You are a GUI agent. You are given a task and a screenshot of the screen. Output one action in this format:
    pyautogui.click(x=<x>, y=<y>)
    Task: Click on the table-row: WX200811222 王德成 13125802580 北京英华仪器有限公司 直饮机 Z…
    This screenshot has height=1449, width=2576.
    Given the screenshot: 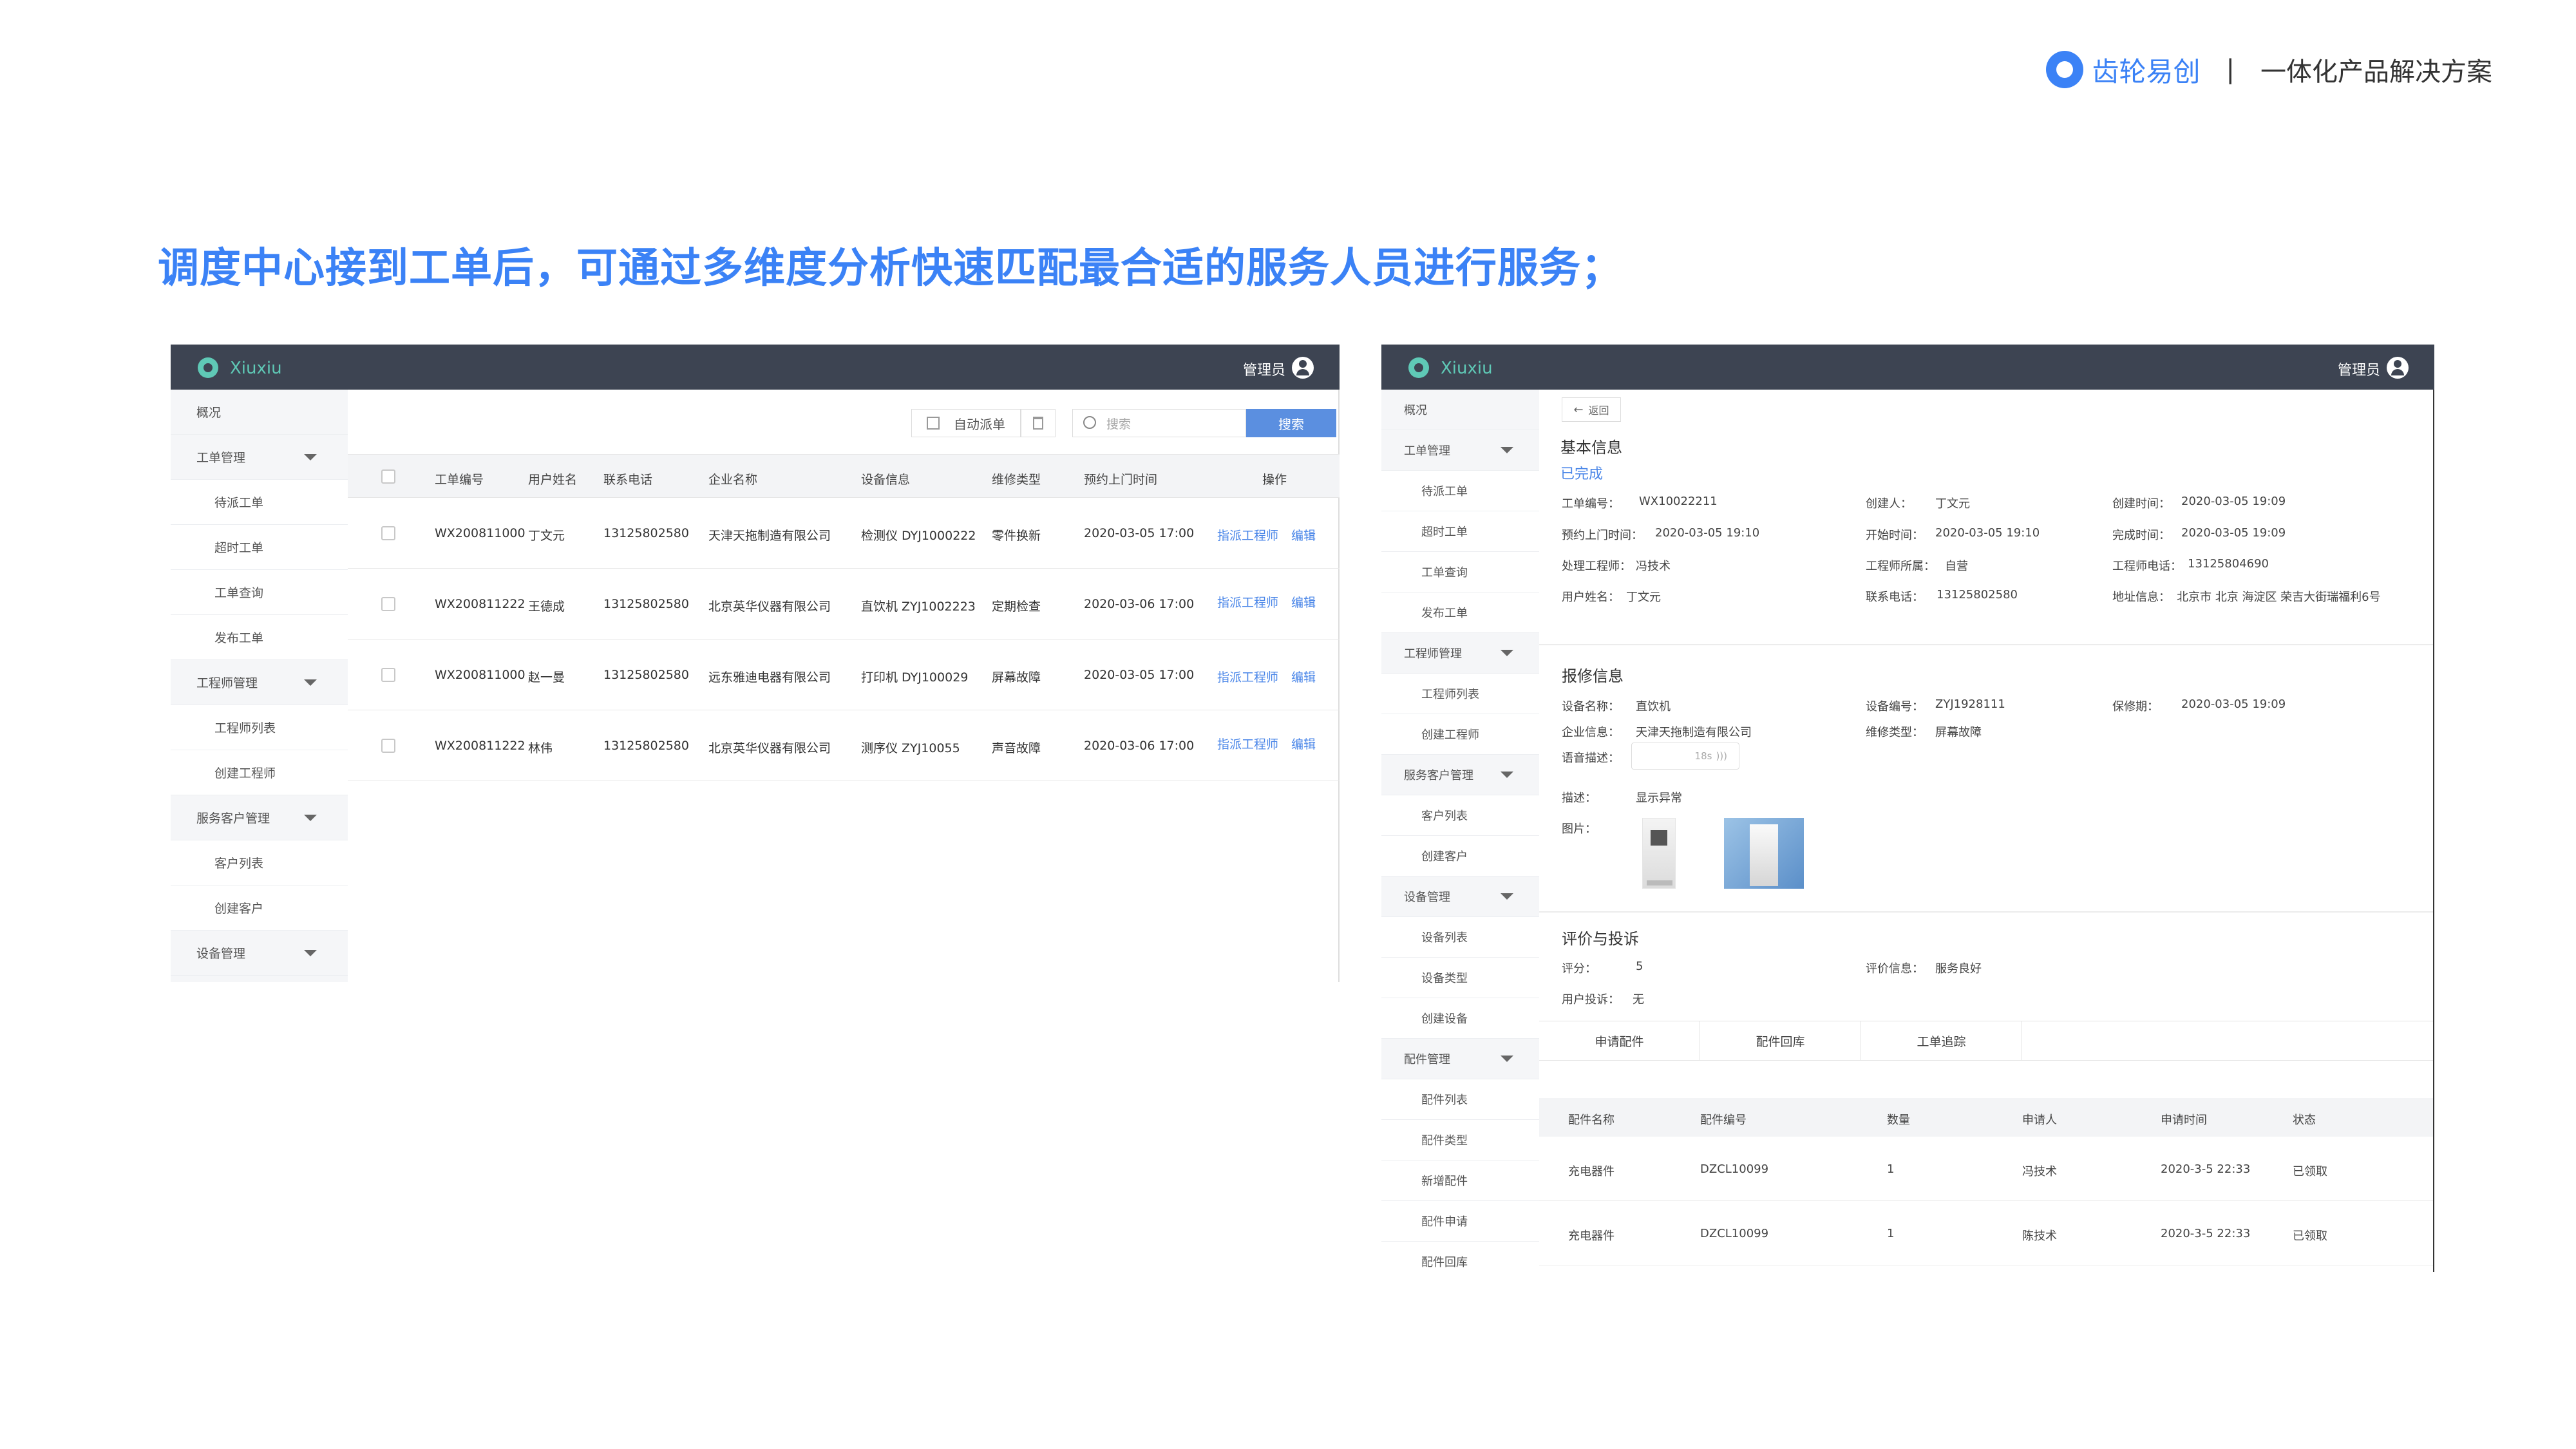 What is the action you would take?
    pyautogui.click(x=844, y=604)
    